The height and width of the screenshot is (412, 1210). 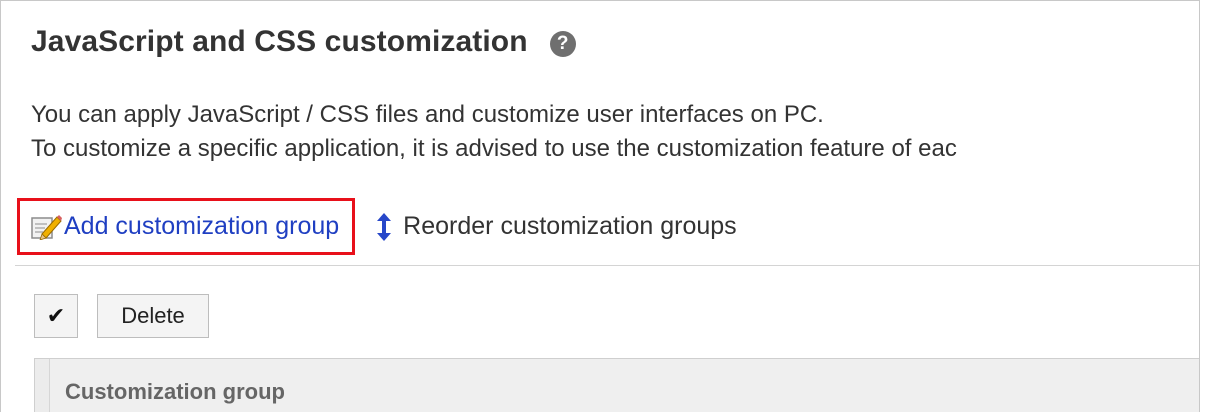 What do you see at coordinates (202, 226) in the screenshot?
I see `add-customization-group-label: Add customization group` at bounding box center [202, 226].